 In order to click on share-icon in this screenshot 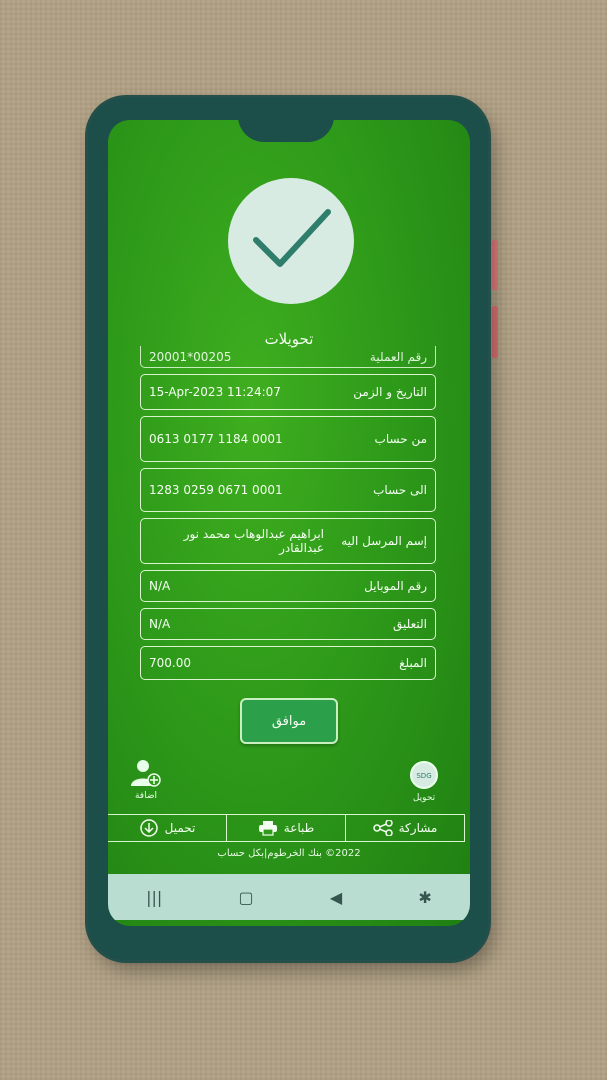, I will do `click(382, 828)`.